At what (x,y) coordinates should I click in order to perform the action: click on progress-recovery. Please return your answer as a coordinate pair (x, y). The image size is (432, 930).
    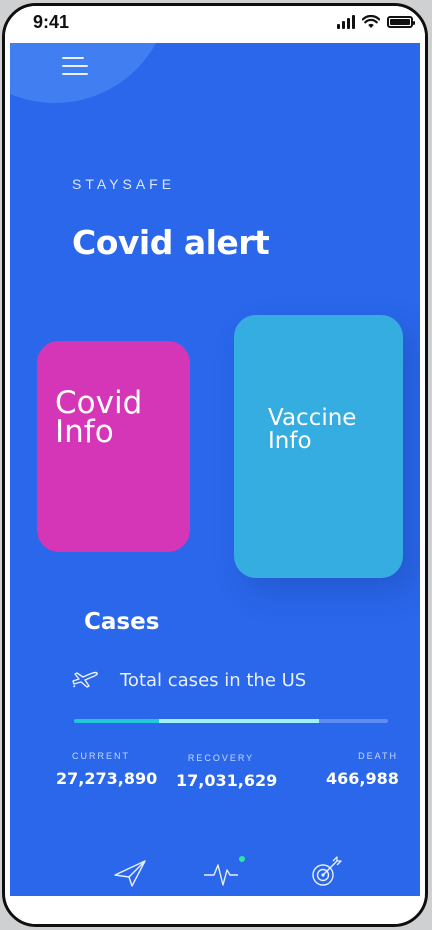
    Looking at the image, I should click on (239, 721).